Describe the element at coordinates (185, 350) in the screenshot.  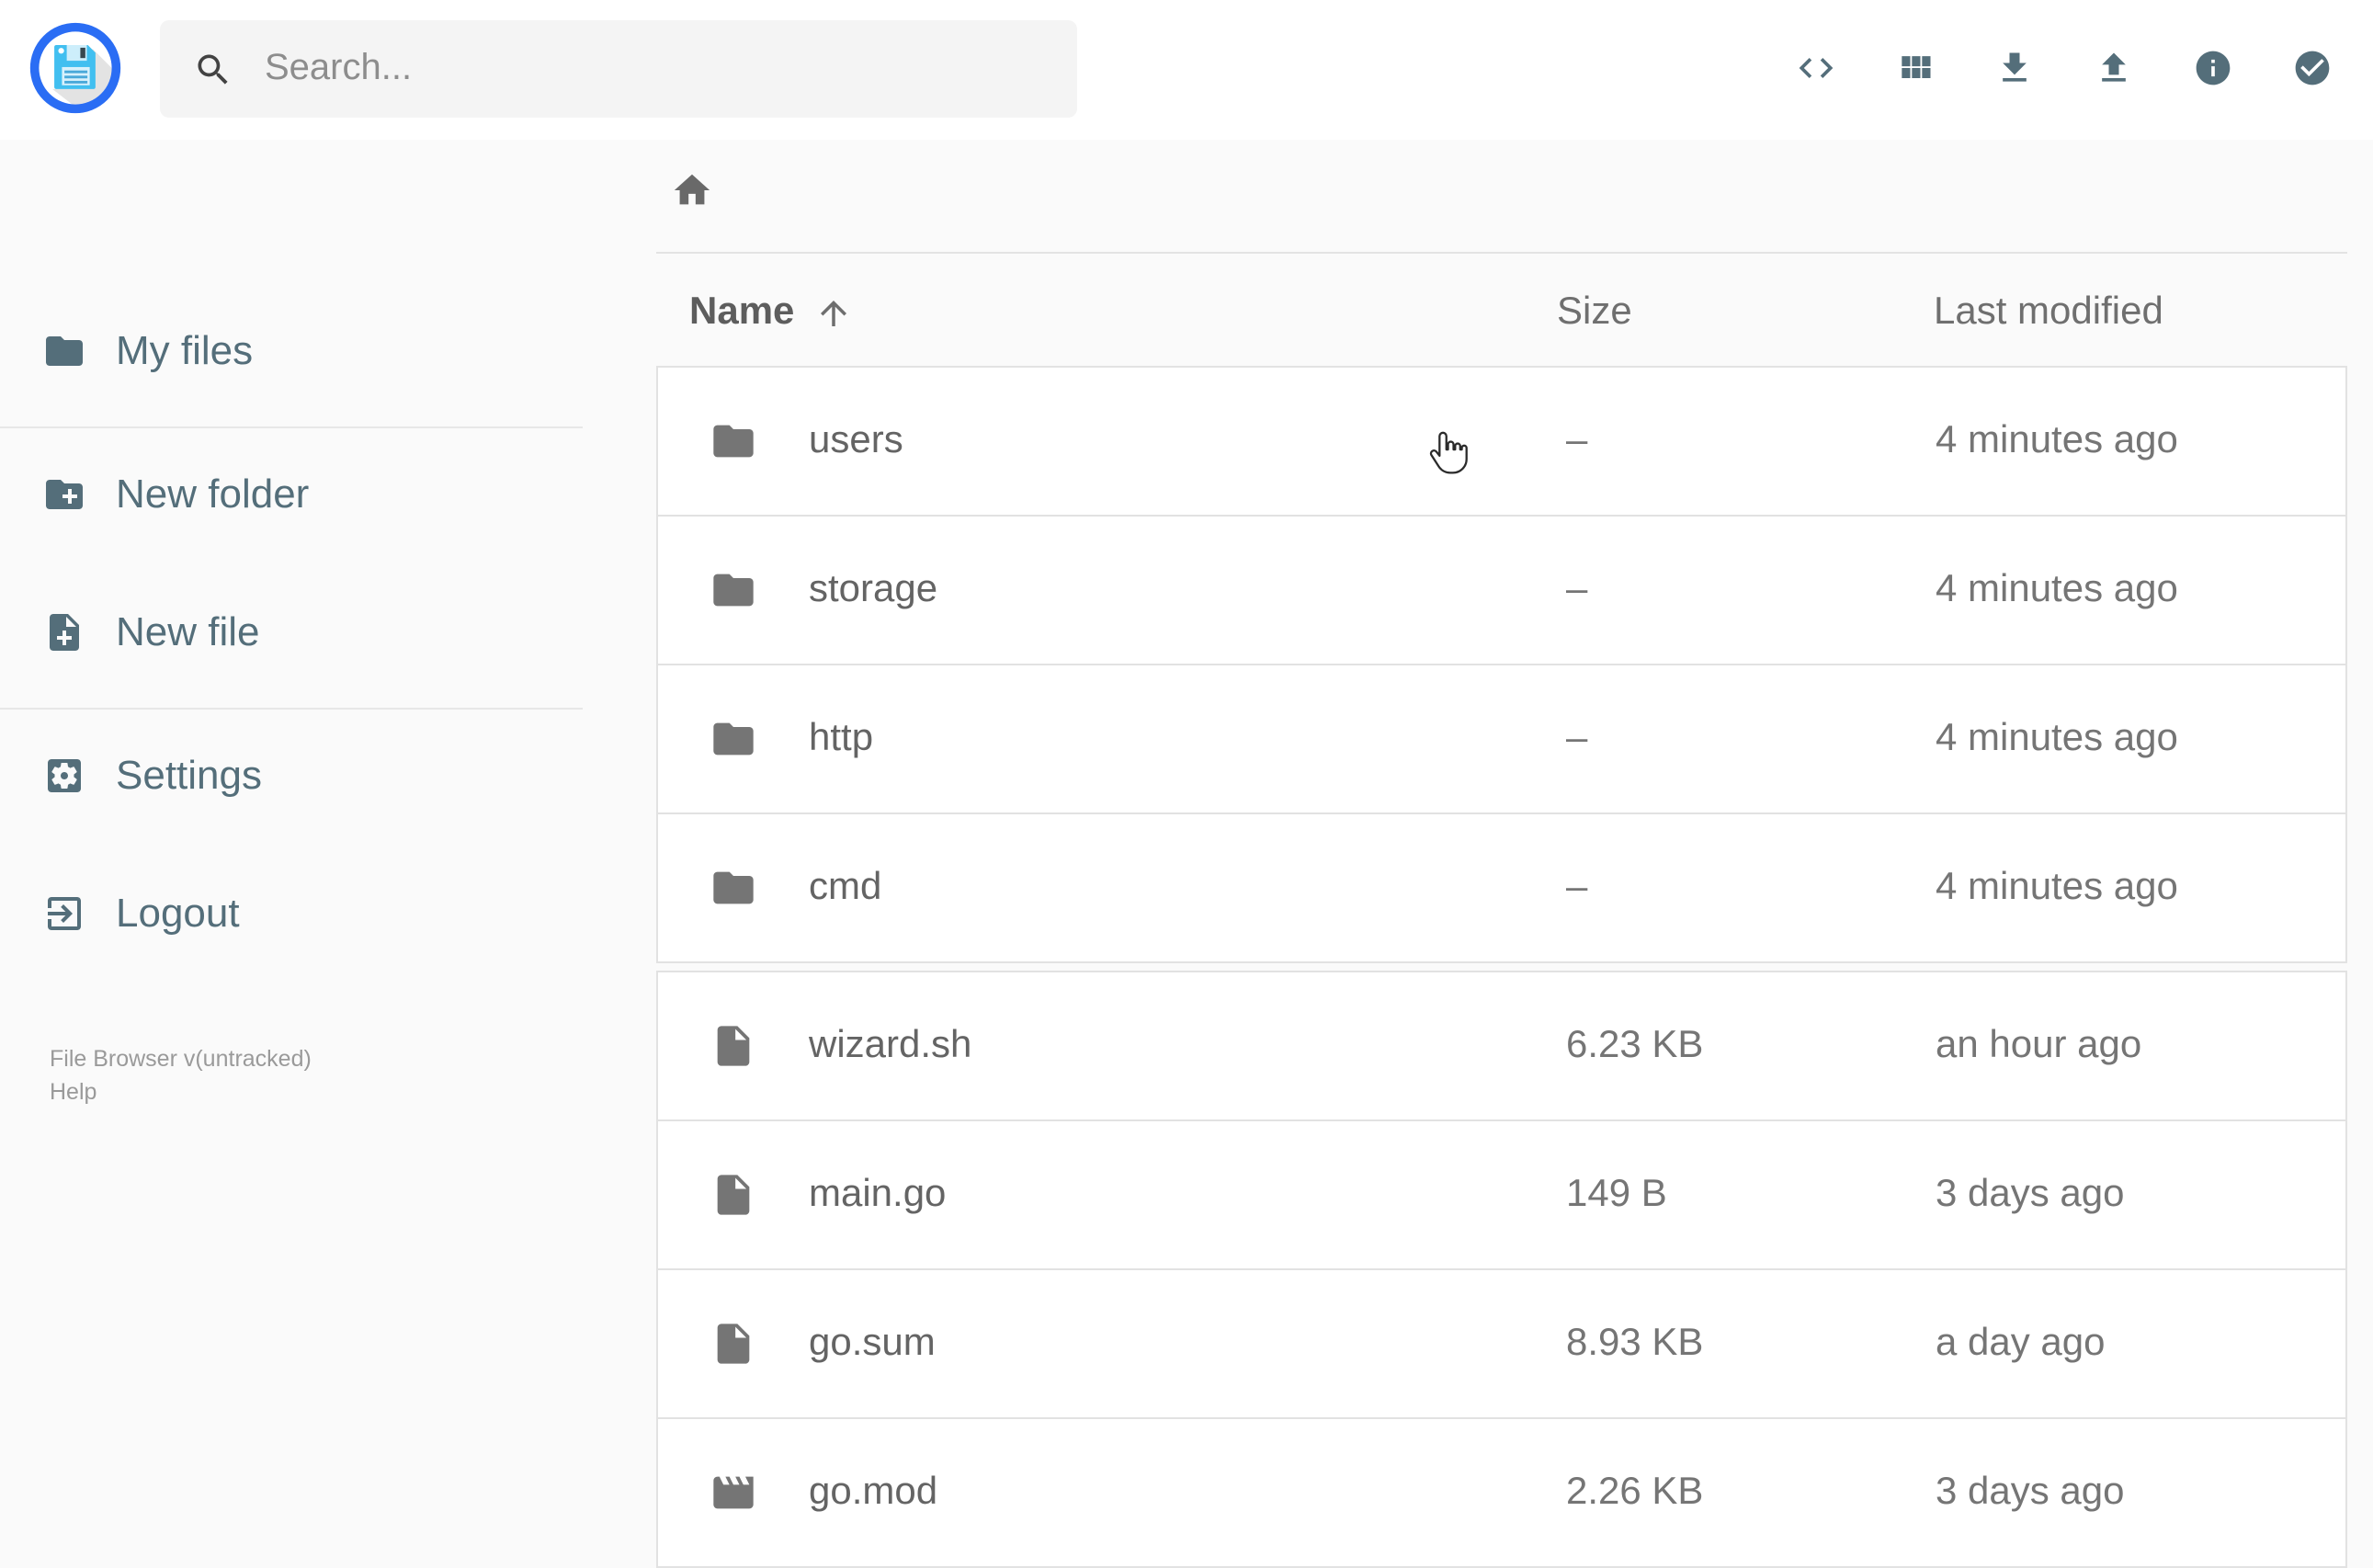
I see `sidebar-item-label: My files` at that location.